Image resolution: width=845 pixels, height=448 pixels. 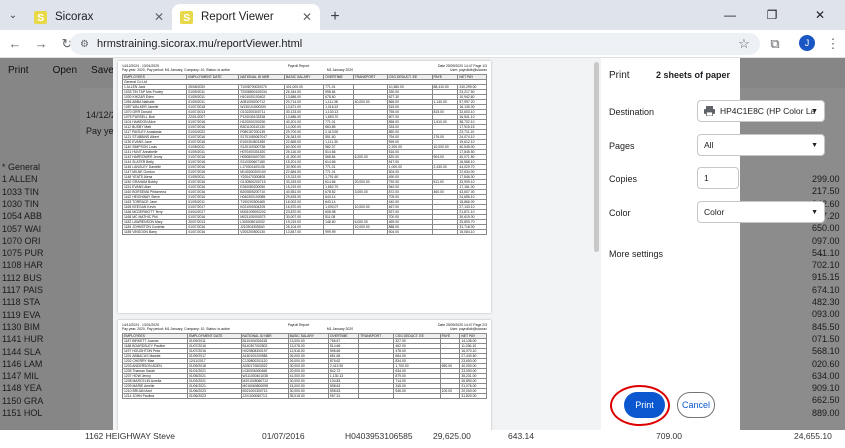 I want to click on tab-sicorax: S Sicorax ✕, so click(x=99, y=17).